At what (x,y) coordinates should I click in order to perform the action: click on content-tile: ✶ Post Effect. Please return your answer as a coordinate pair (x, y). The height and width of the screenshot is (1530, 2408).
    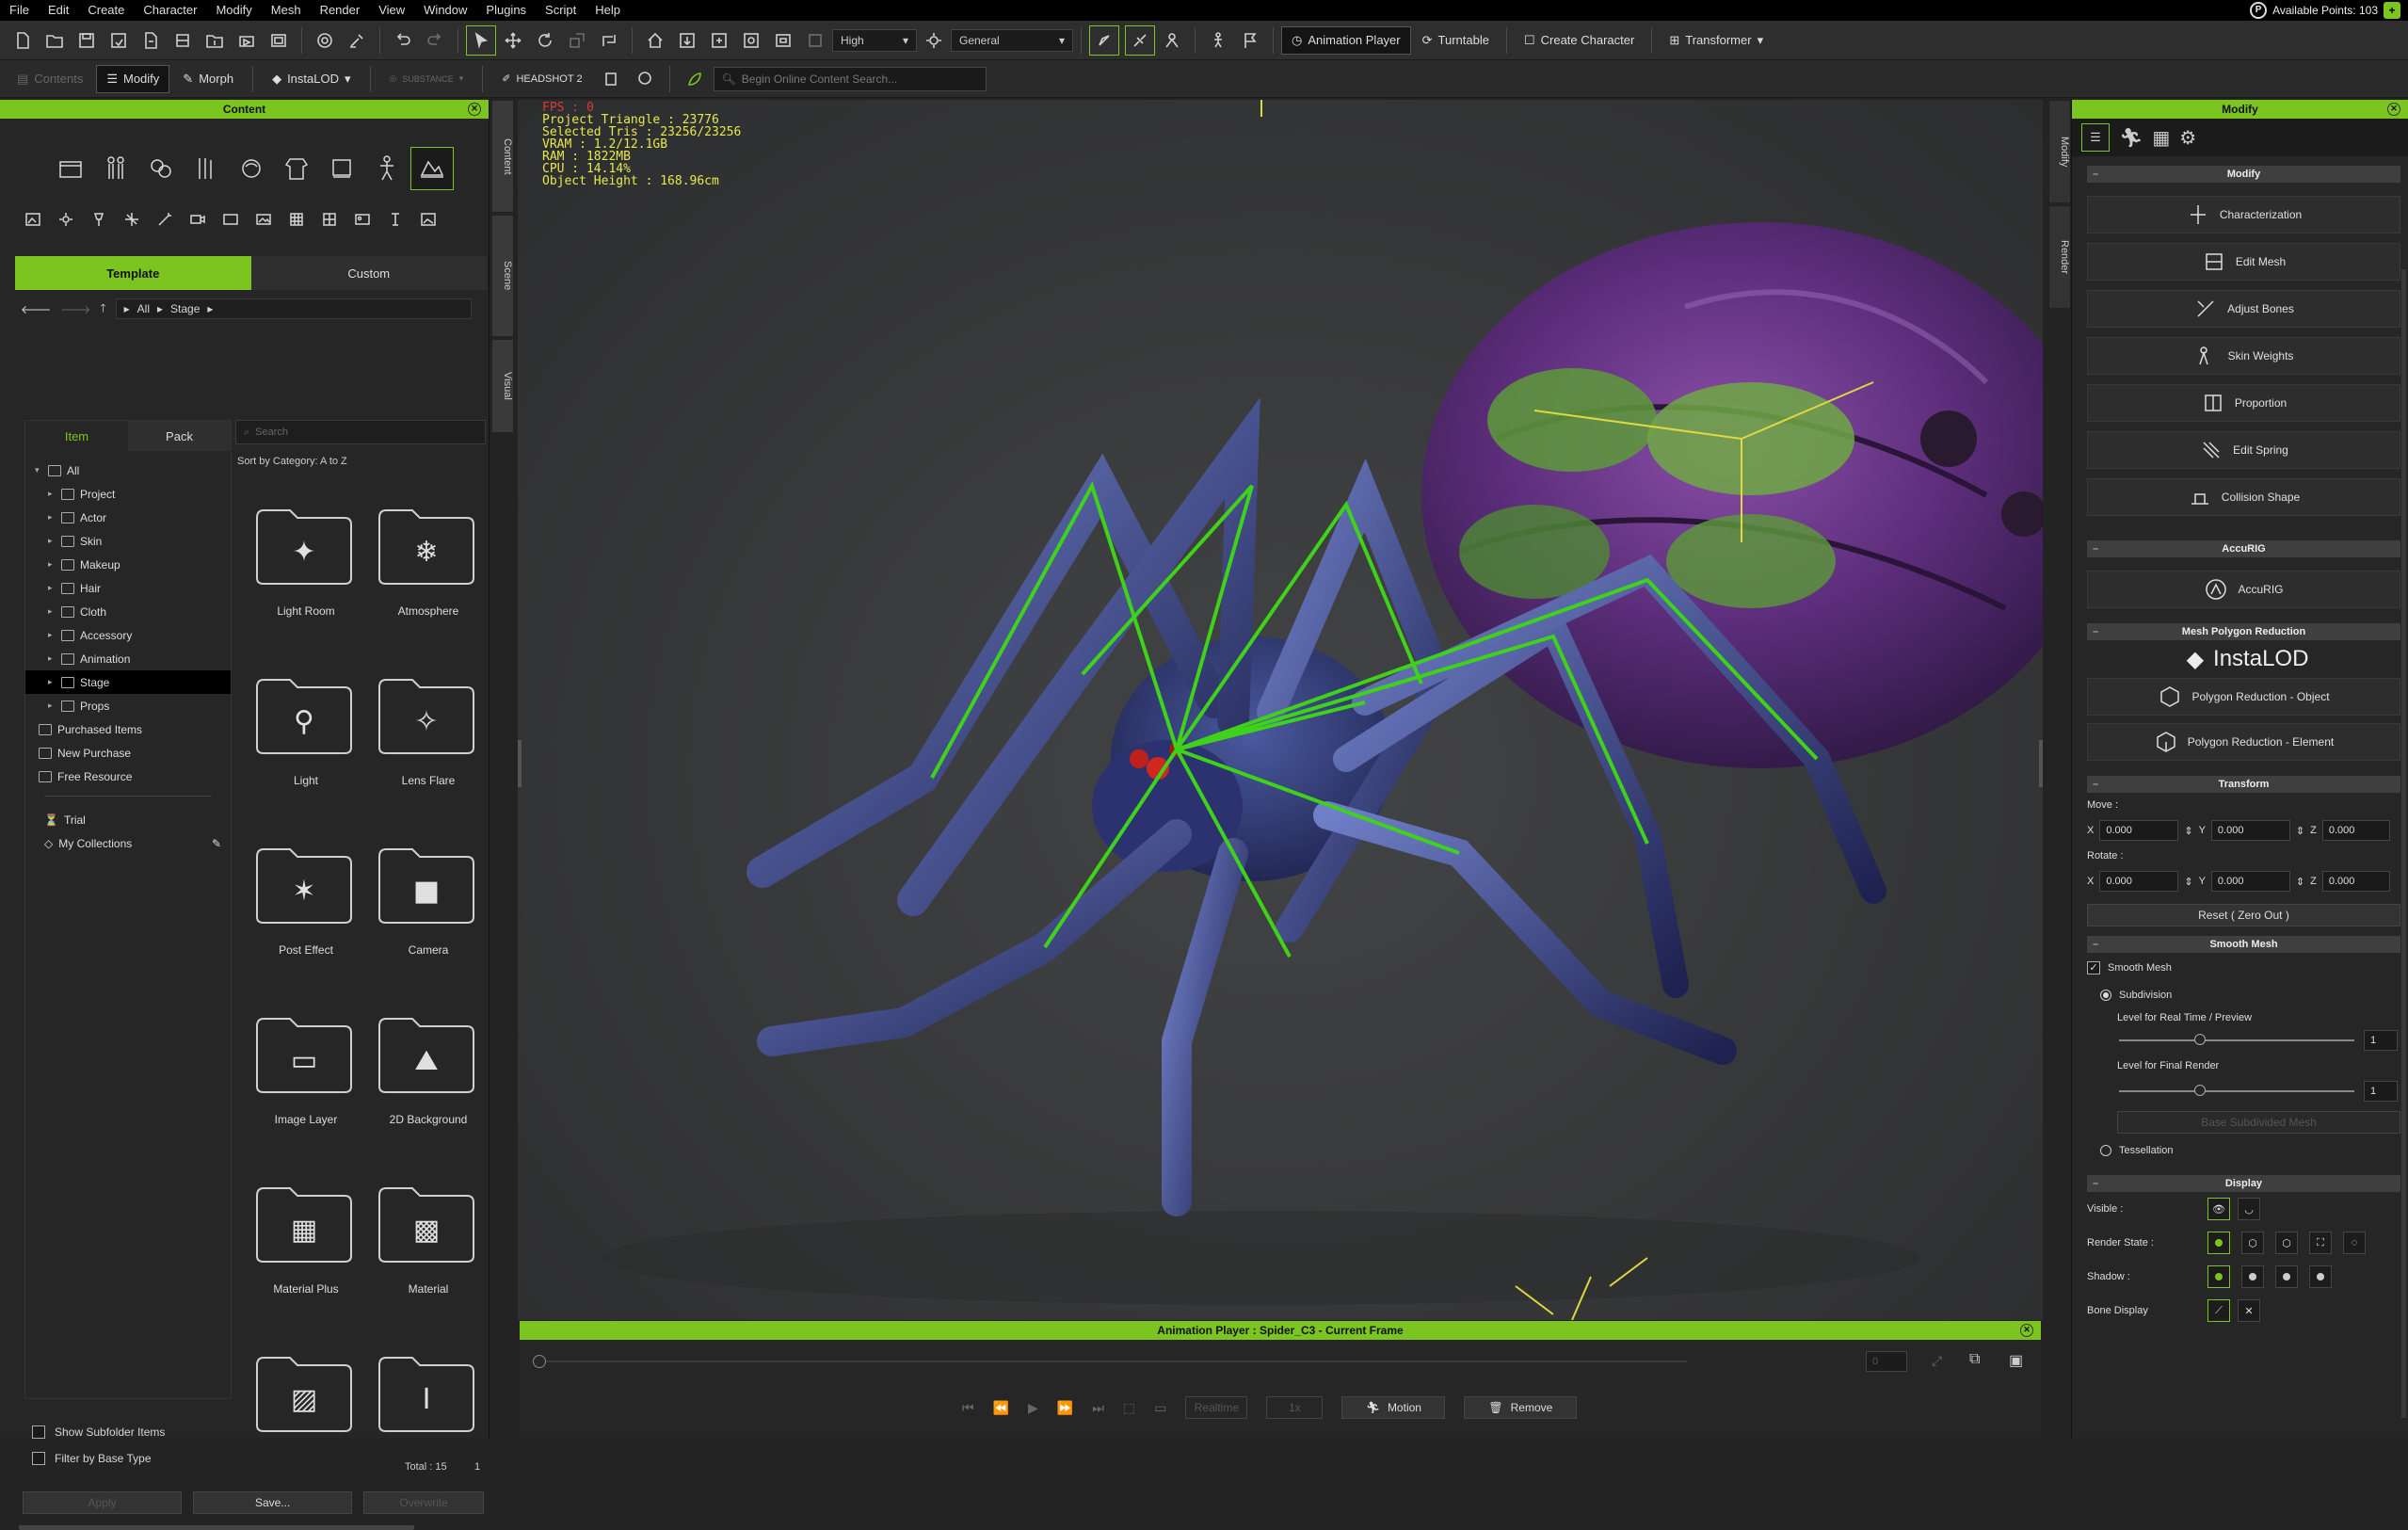
    Looking at the image, I should click on (306, 921).